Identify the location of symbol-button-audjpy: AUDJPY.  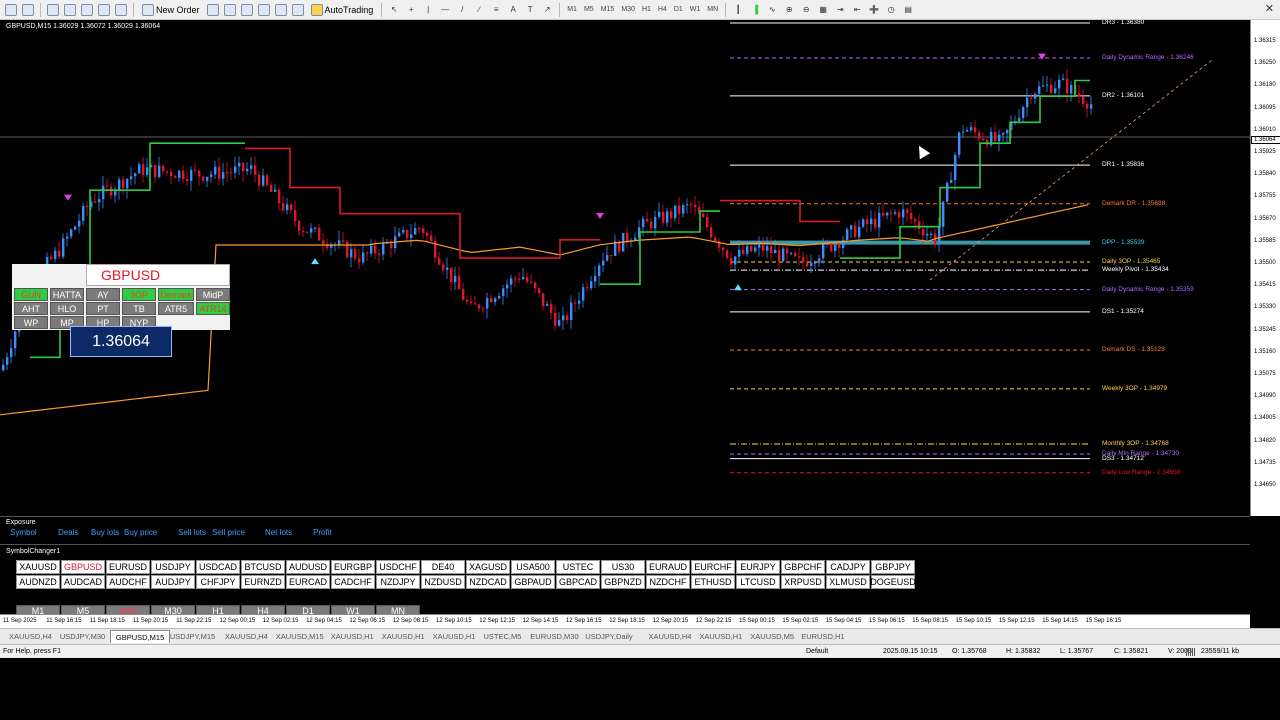
(173, 582).